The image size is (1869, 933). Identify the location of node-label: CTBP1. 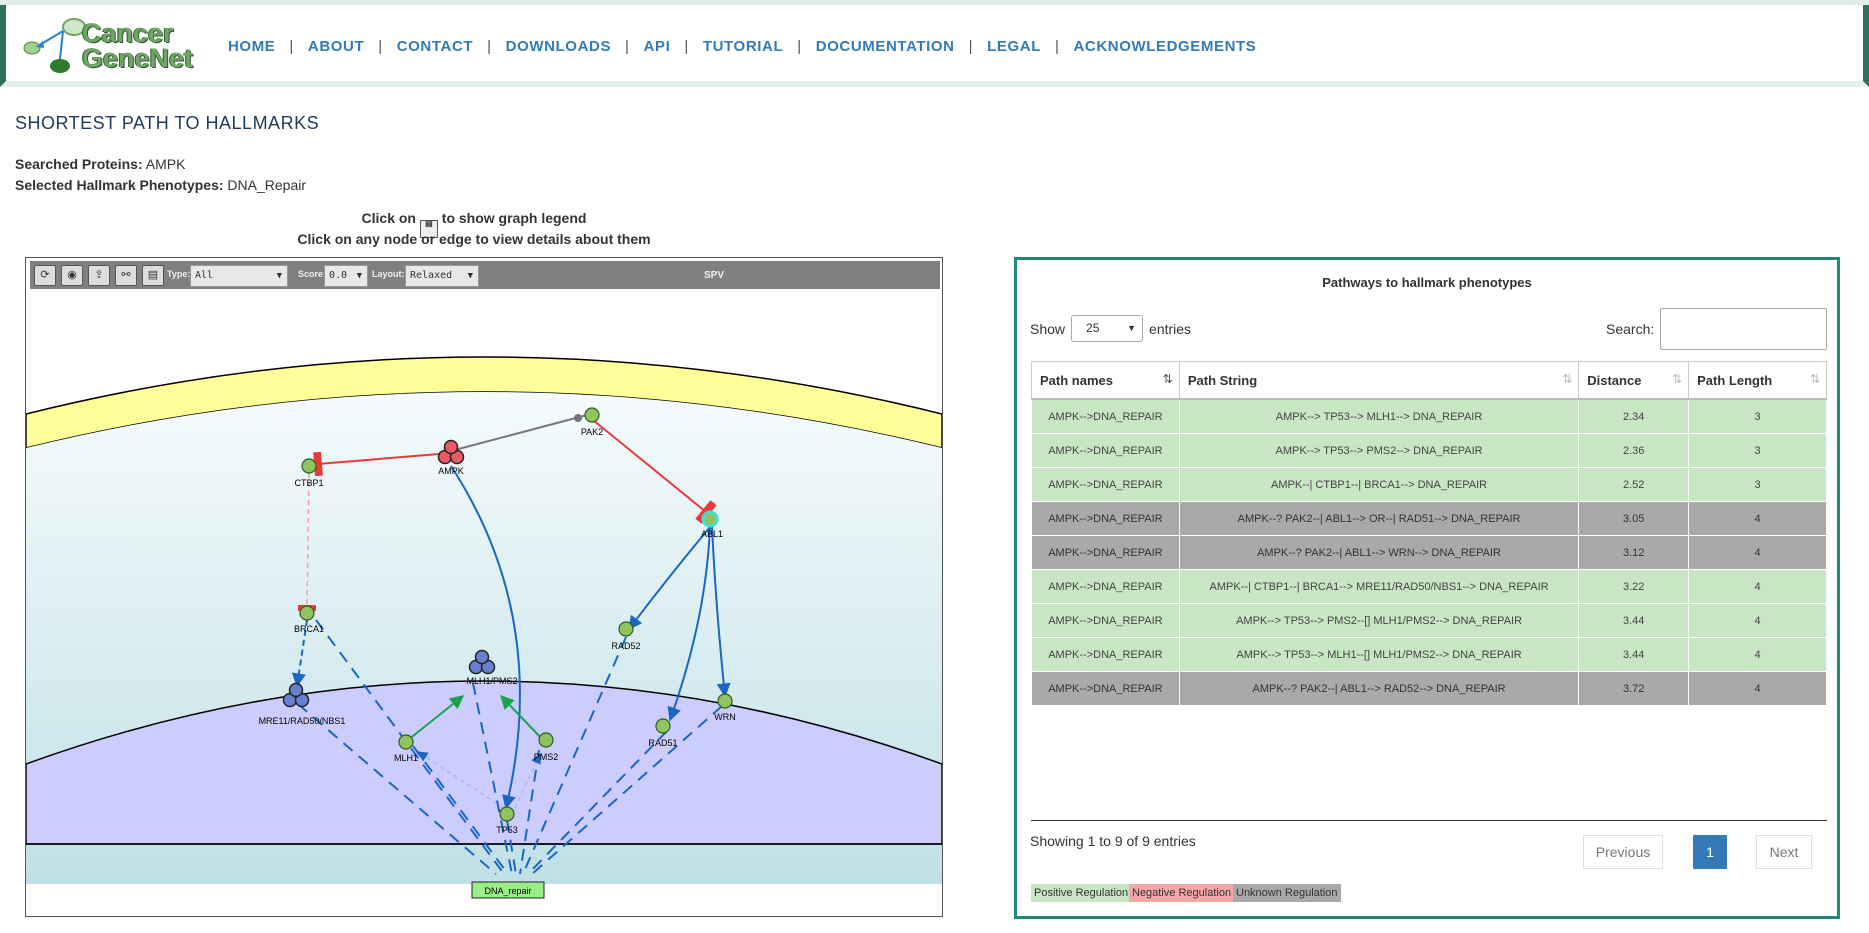
(308, 483).